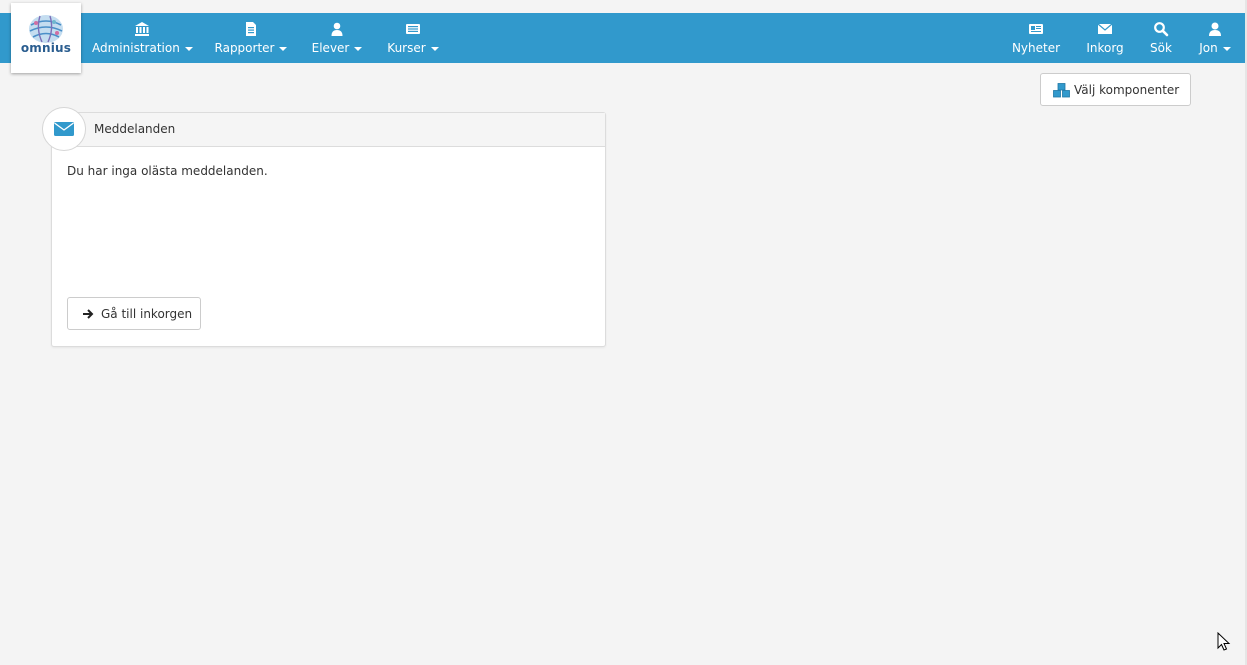 This screenshot has width=1247, height=665. I want to click on nav-inkorg-label: Inkorg, so click(1105, 48).